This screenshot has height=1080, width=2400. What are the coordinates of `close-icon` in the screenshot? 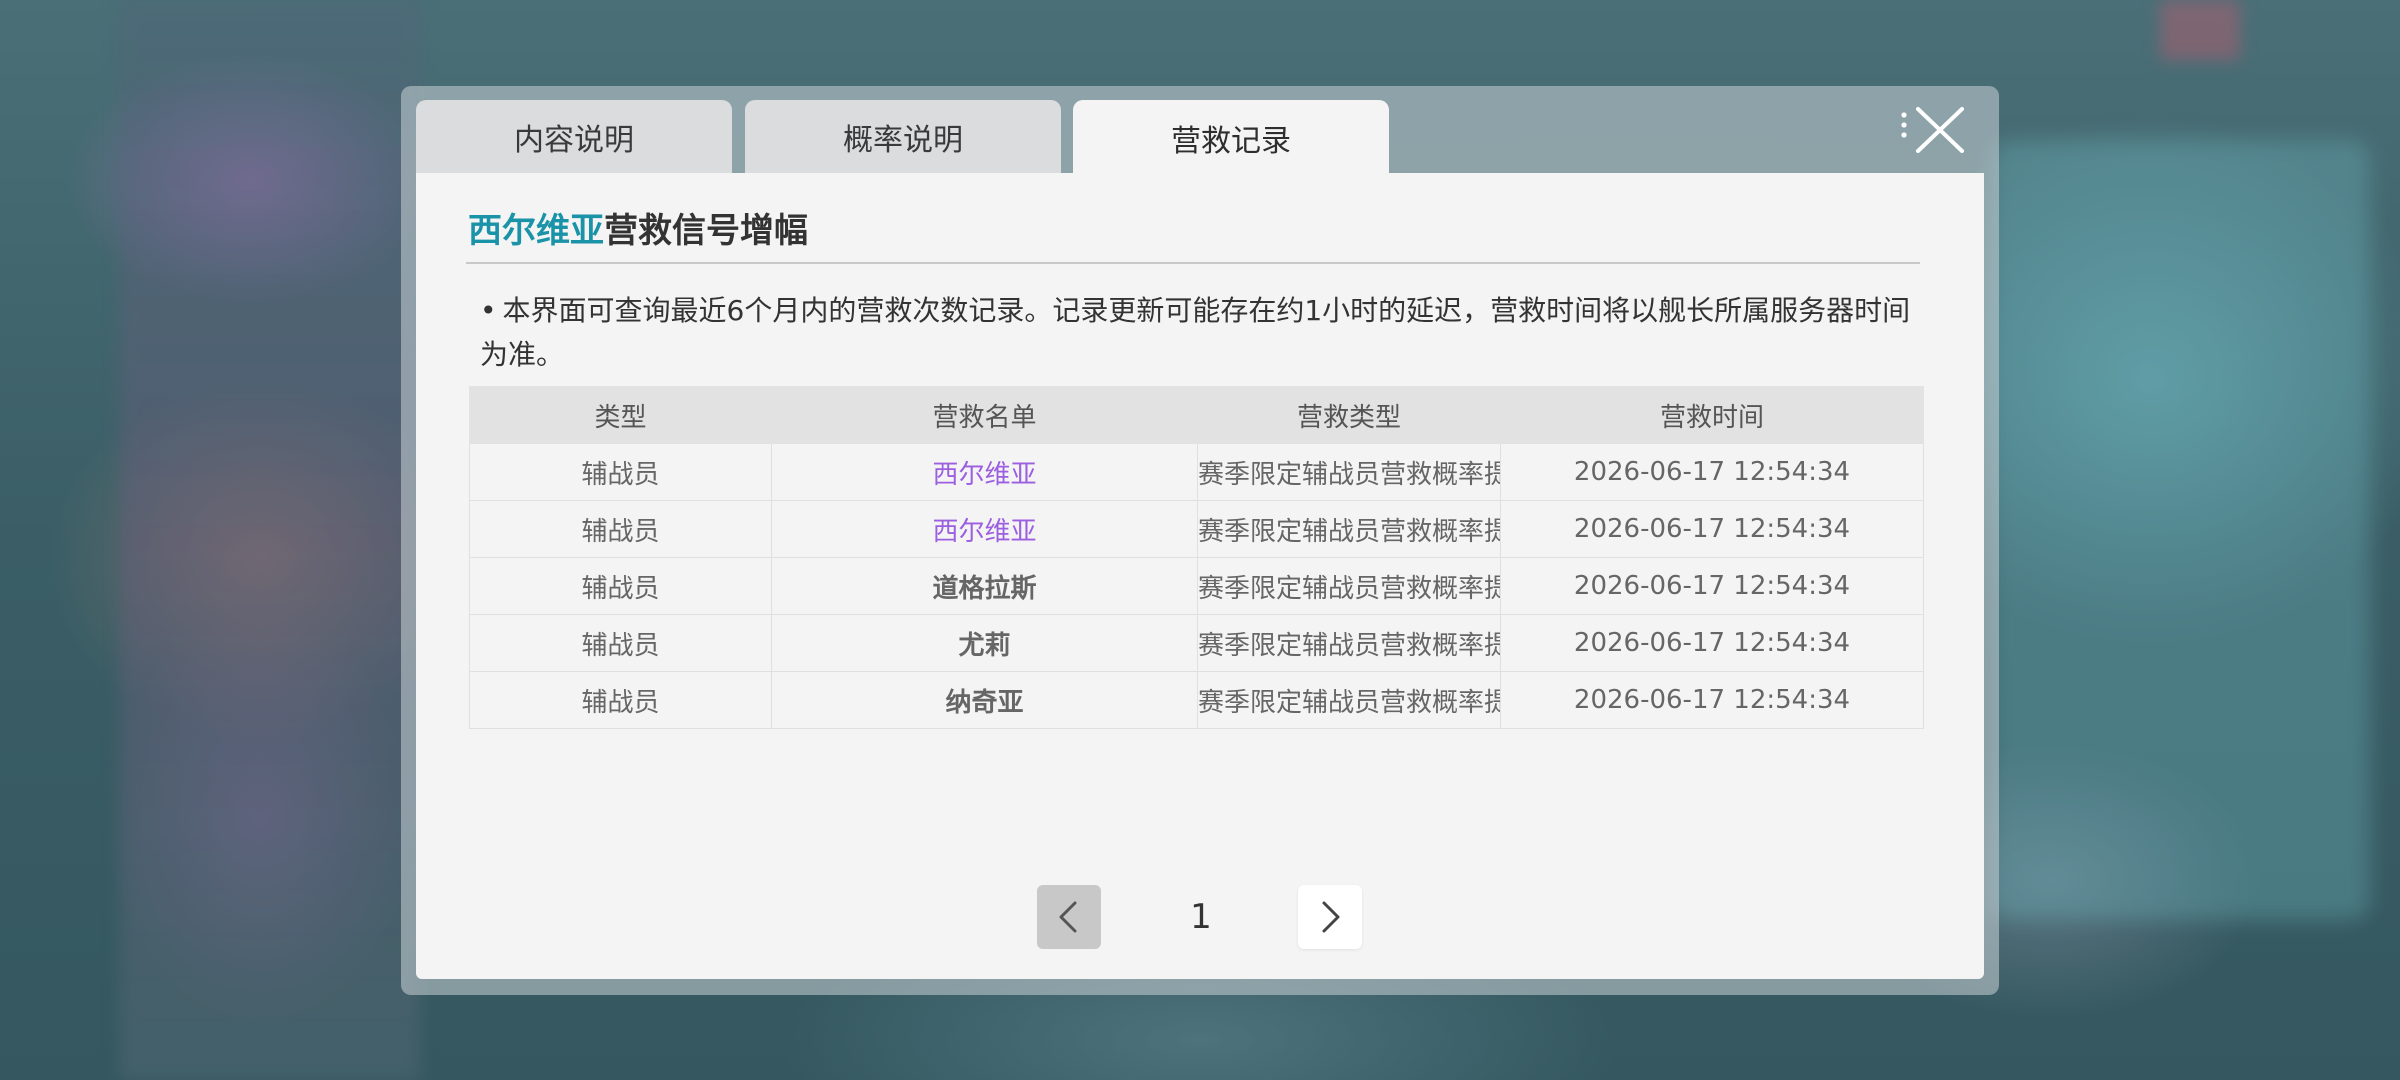 It's located at (1932, 130).